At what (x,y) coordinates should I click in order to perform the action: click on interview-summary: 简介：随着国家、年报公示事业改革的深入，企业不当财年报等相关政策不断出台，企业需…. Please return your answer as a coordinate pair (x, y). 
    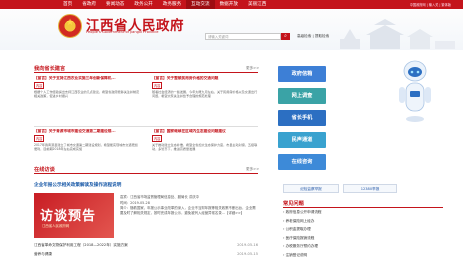
    Looking at the image, I should click on (188, 210).